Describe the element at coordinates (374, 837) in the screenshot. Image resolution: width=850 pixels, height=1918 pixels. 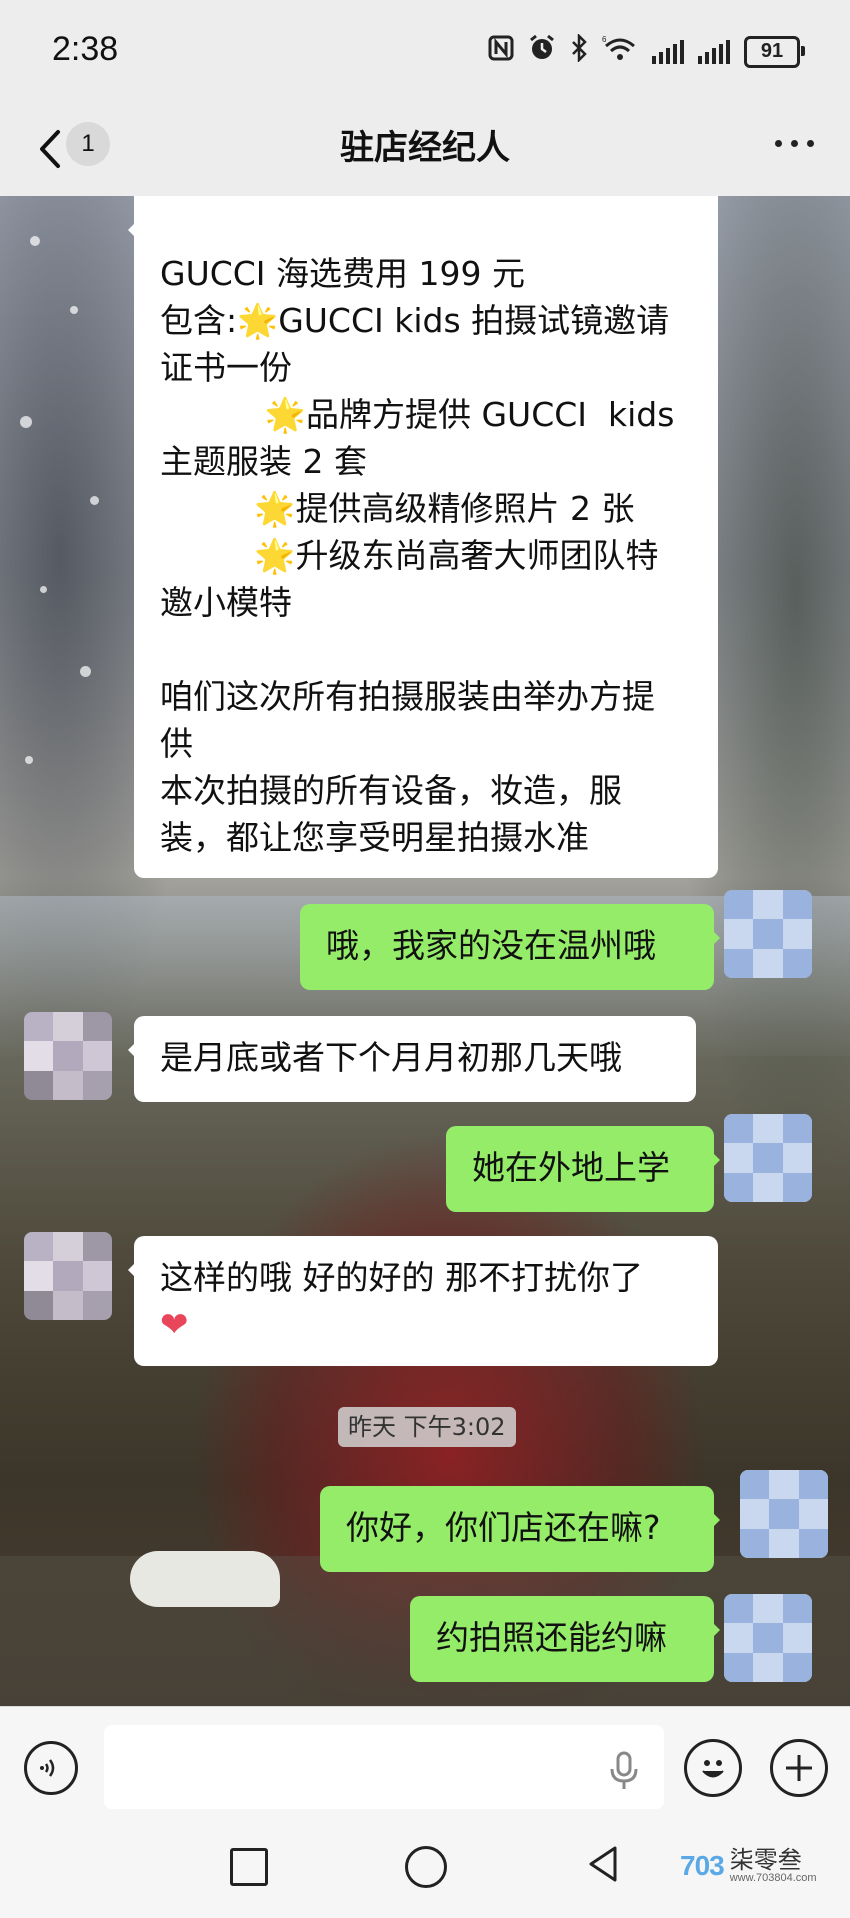
I see `message-line: 装，都让您享受明星拍摄水准` at that location.